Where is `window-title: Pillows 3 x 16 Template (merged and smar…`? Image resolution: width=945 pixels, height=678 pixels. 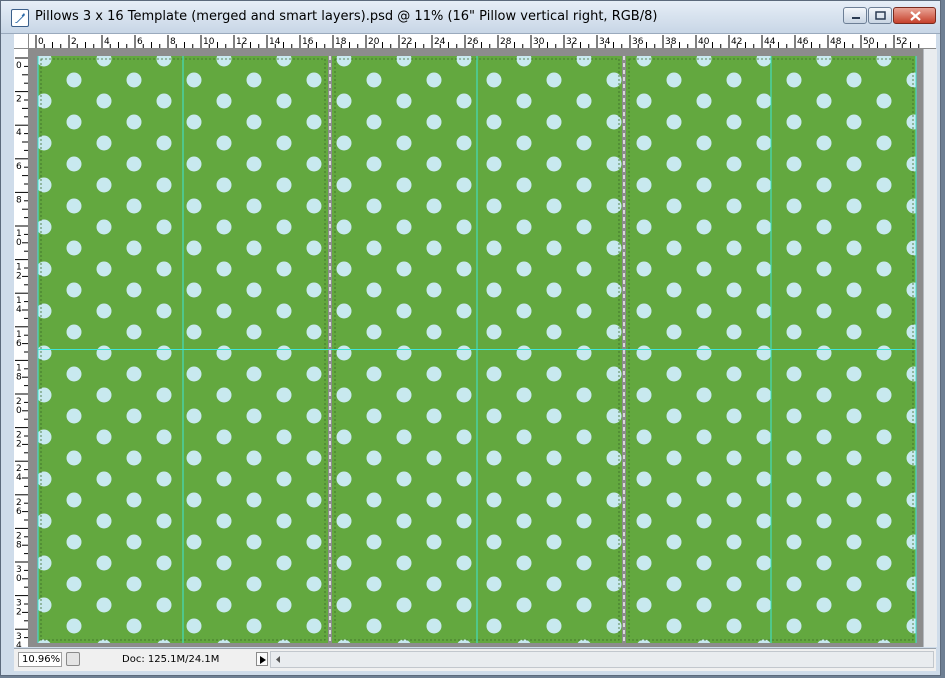 window-title: Pillows 3 x 16 Template (merged and smar… is located at coordinates (346, 16).